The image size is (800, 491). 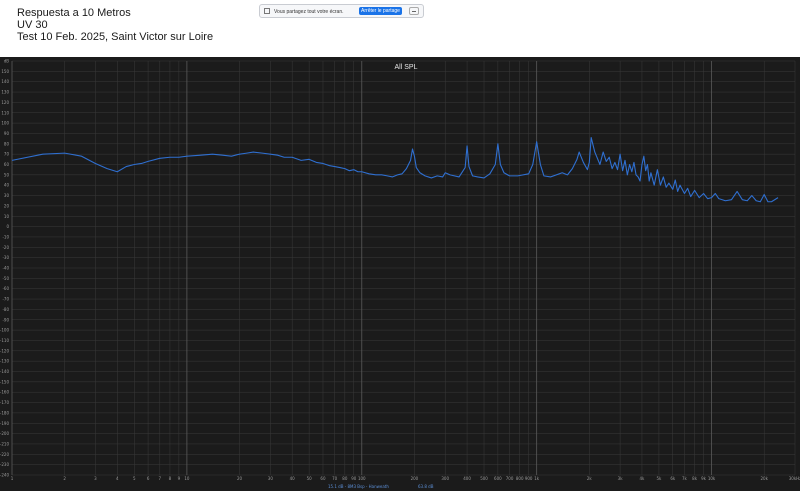 I want to click on x-tick-label: 30kHz, so click(x=794, y=478).